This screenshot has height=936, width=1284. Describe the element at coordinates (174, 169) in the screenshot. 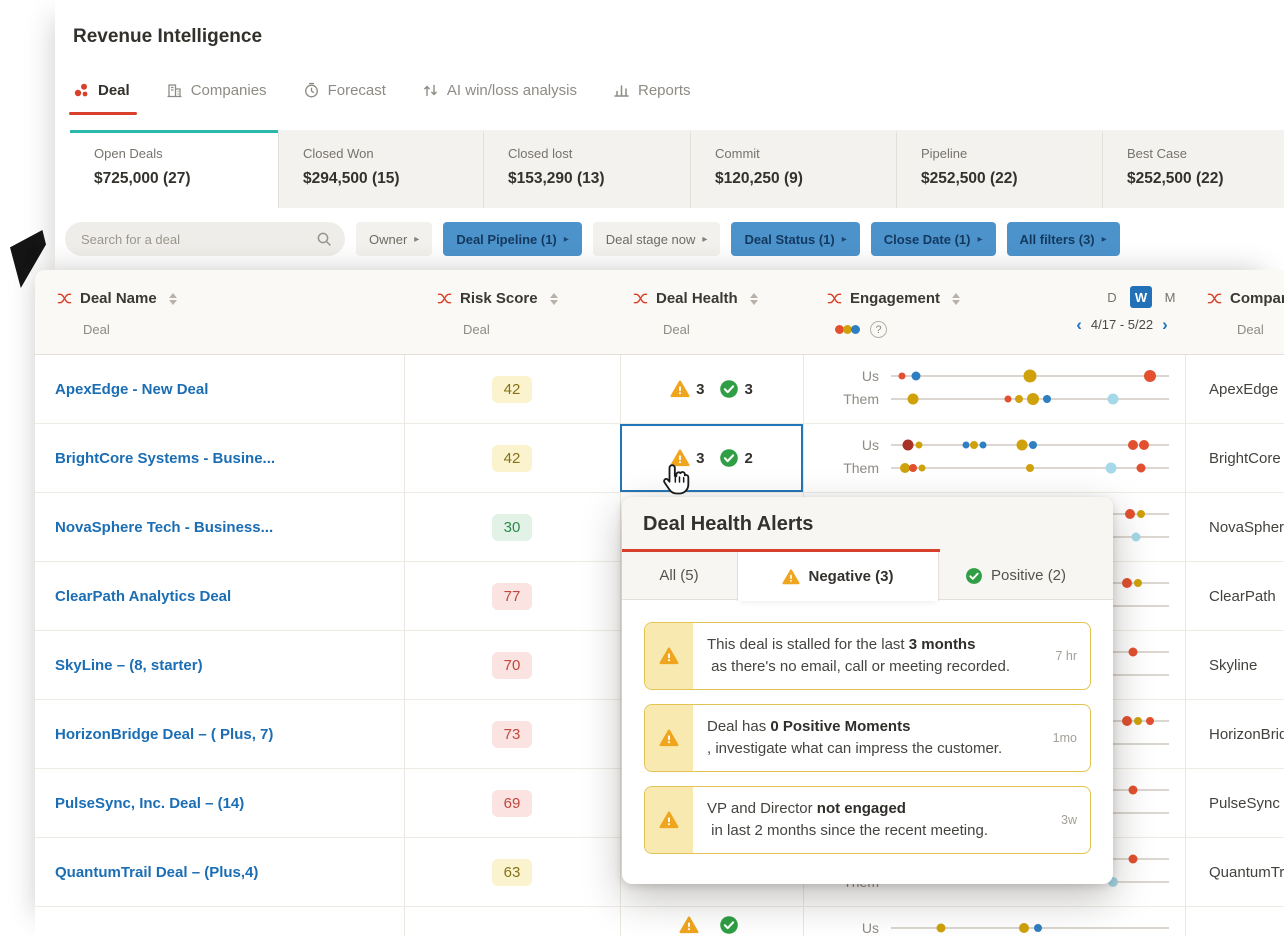

I see `summary-card-open-deals: Open Deals $725,000 (27)` at that location.